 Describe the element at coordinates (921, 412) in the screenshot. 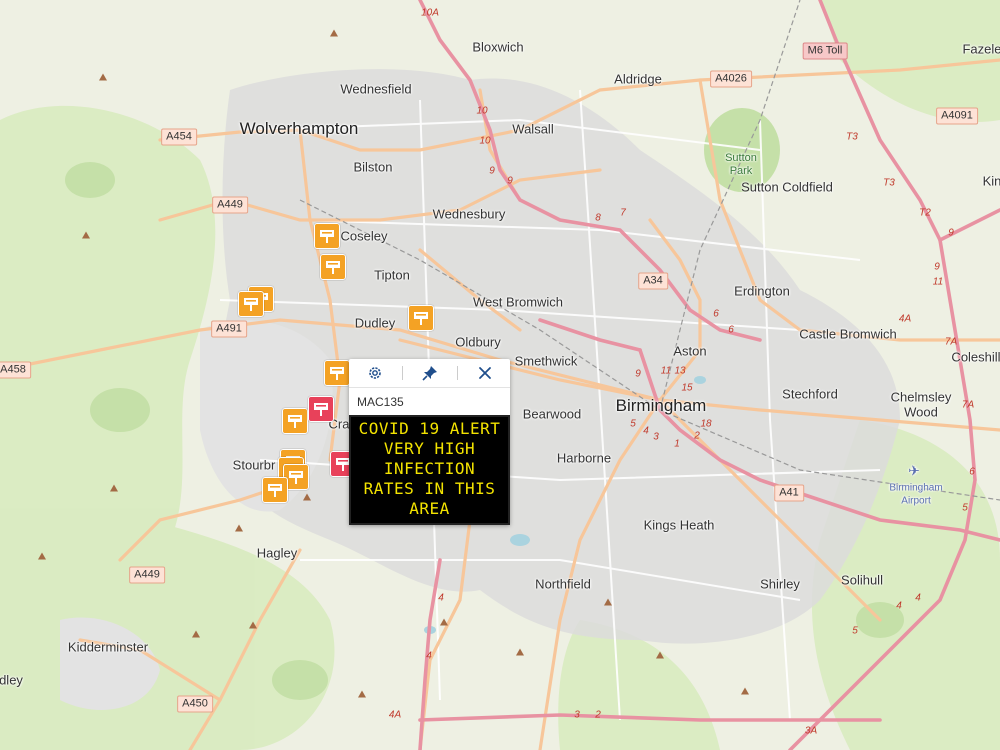

I see `place-wood: Wood` at that location.